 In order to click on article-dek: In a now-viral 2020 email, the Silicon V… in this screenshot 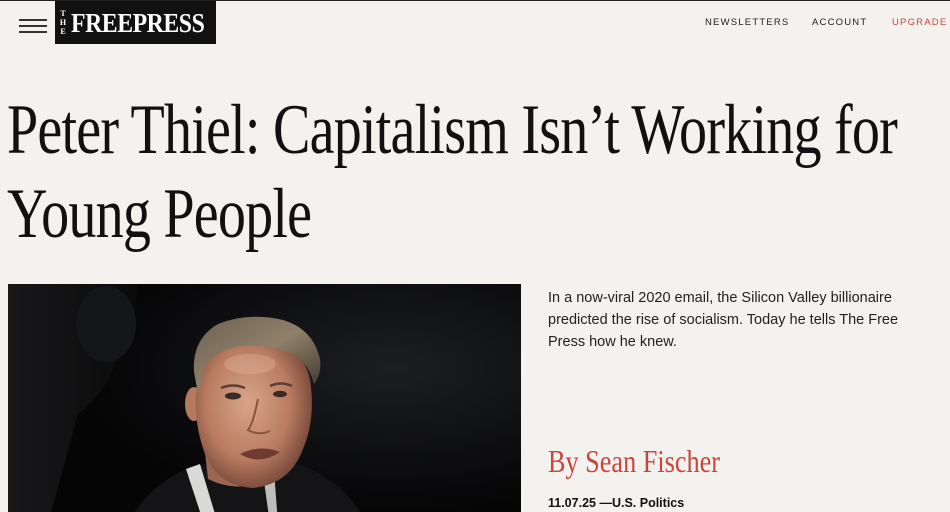, I will do `click(723, 320)`.